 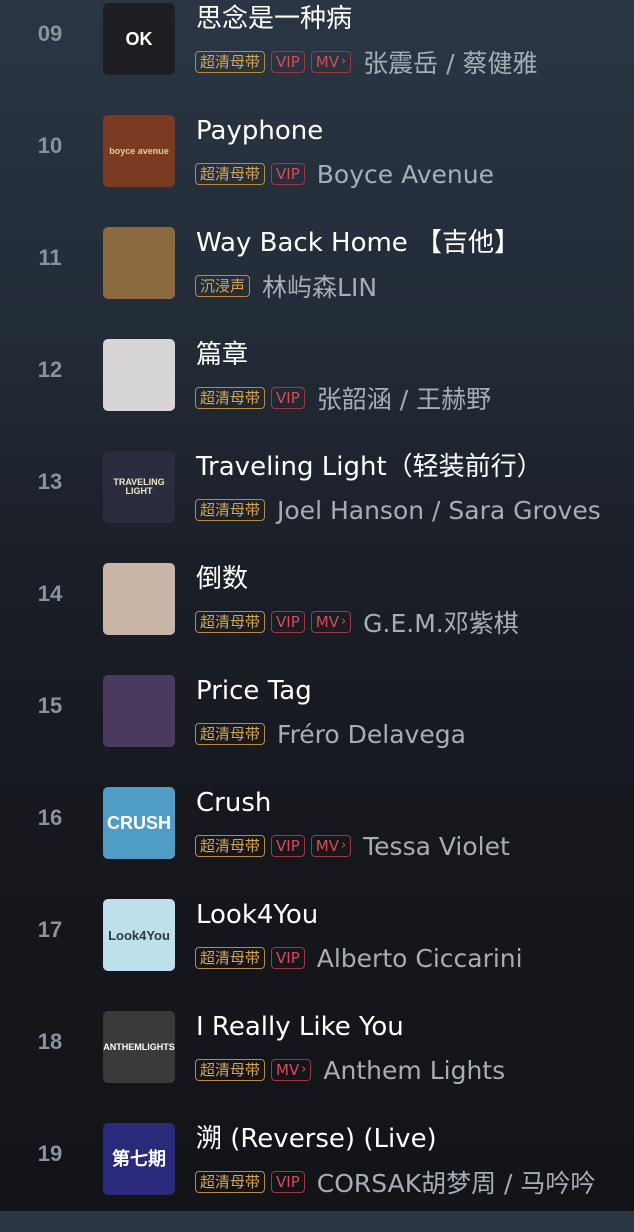 I want to click on album-cover-icon: OK, so click(x=139, y=39).